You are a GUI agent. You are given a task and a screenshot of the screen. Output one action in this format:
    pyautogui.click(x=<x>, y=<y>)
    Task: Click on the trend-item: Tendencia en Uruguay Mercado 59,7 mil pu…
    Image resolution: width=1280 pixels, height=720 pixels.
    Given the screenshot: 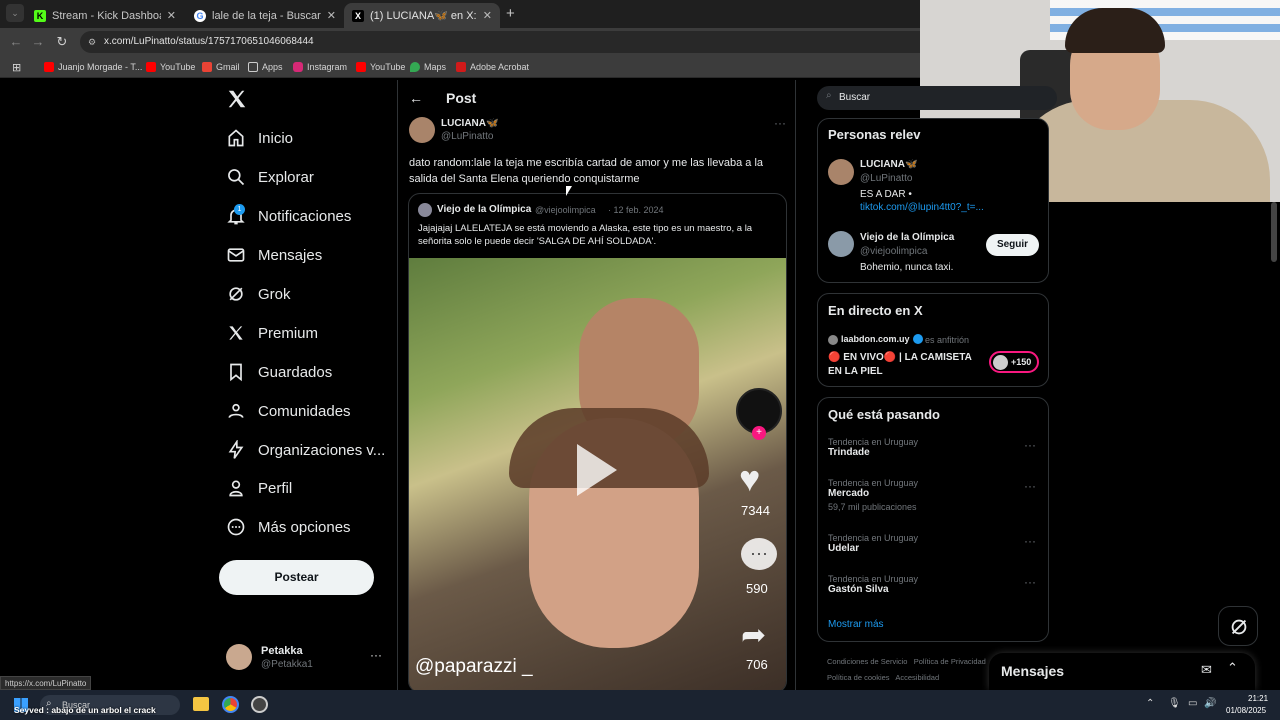 What is the action you would take?
    pyautogui.click(x=934, y=499)
    